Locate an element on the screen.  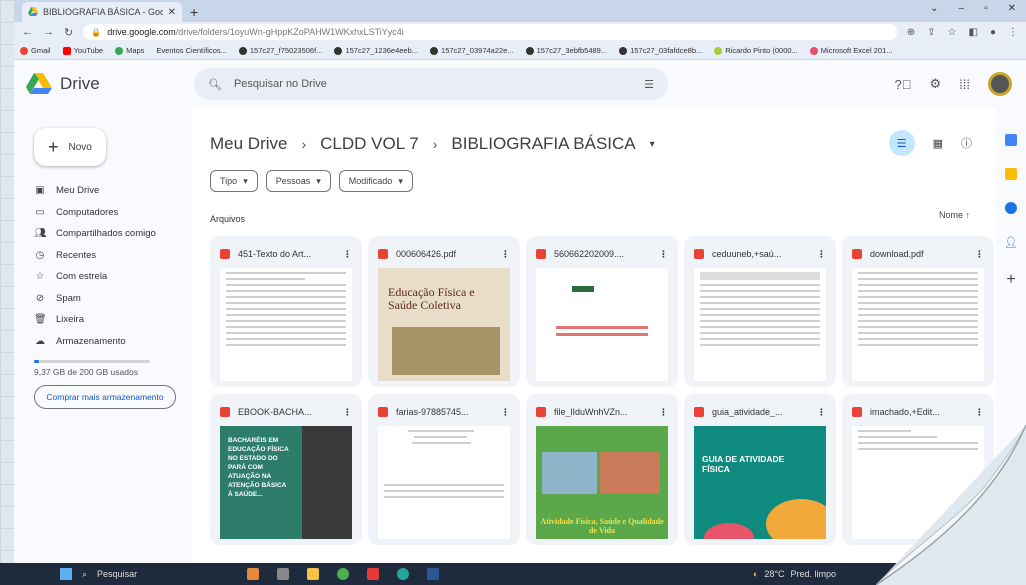
bookmark-gmail: Gmail is located at coordinates (35, 50).